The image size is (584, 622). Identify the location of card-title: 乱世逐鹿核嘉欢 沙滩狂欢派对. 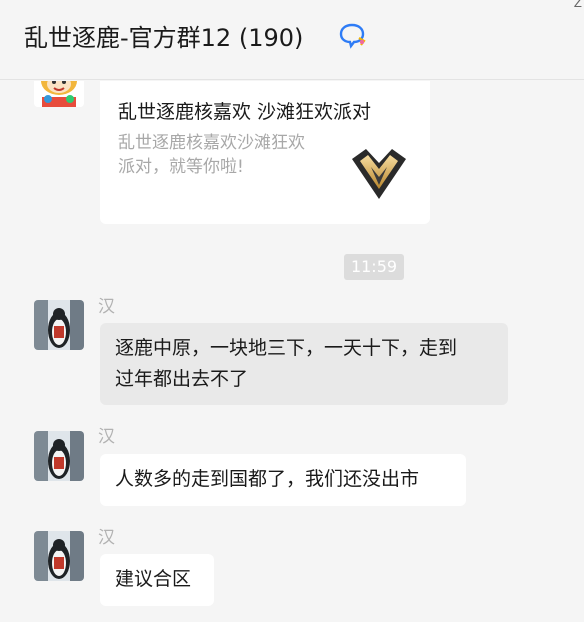
(245, 112).